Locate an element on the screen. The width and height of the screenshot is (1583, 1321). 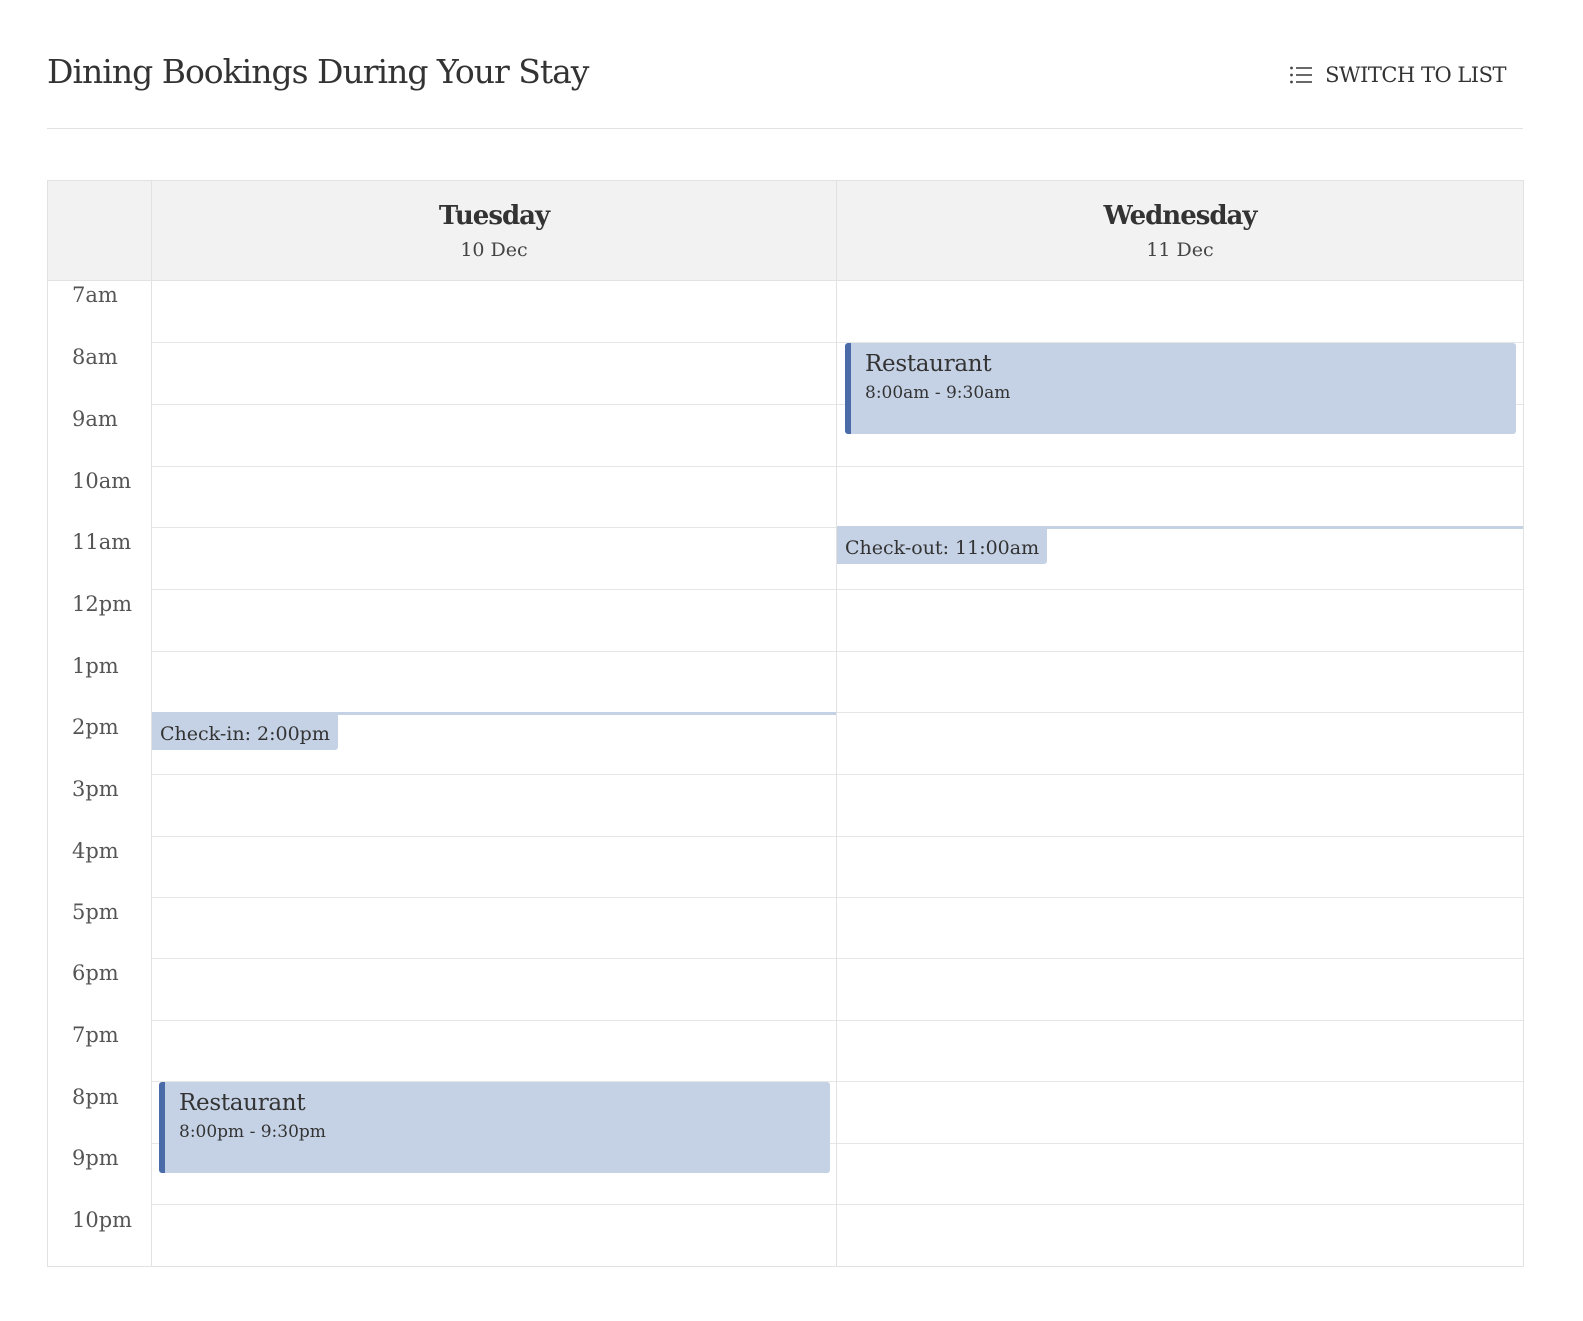
time-label: 10am is located at coordinates (102, 481).